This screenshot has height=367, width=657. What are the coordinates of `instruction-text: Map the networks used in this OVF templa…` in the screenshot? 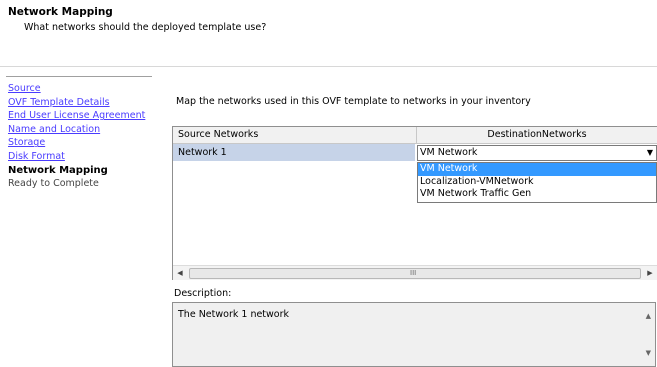 It's located at (353, 101).